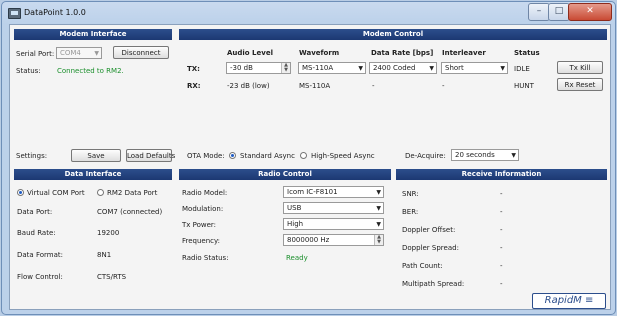  What do you see at coordinates (295, 224) in the screenshot?
I see `tx-power-value: High` at bounding box center [295, 224].